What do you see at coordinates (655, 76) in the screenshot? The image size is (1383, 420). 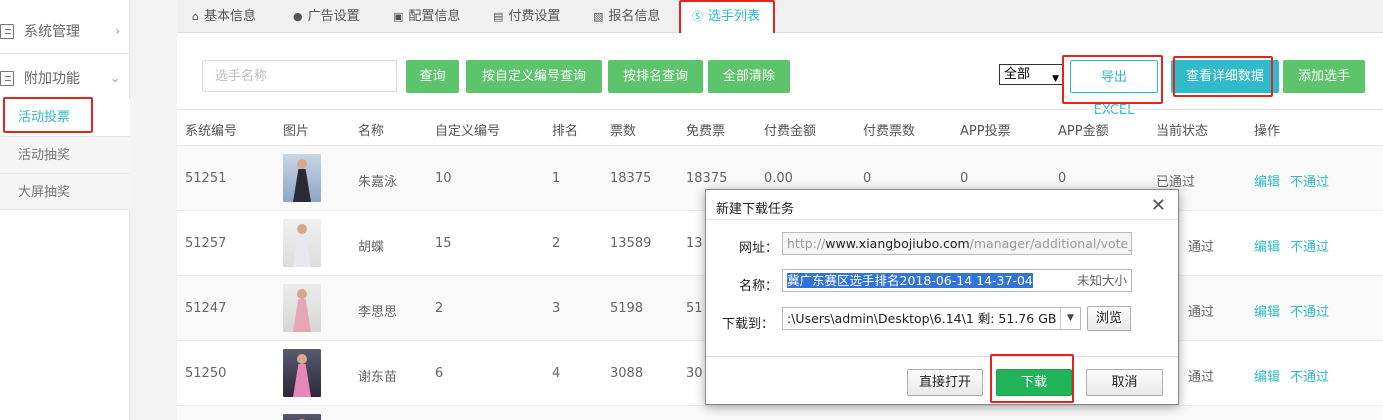 I see `query-rank-button: 按排名查询` at bounding box center [655, 76].